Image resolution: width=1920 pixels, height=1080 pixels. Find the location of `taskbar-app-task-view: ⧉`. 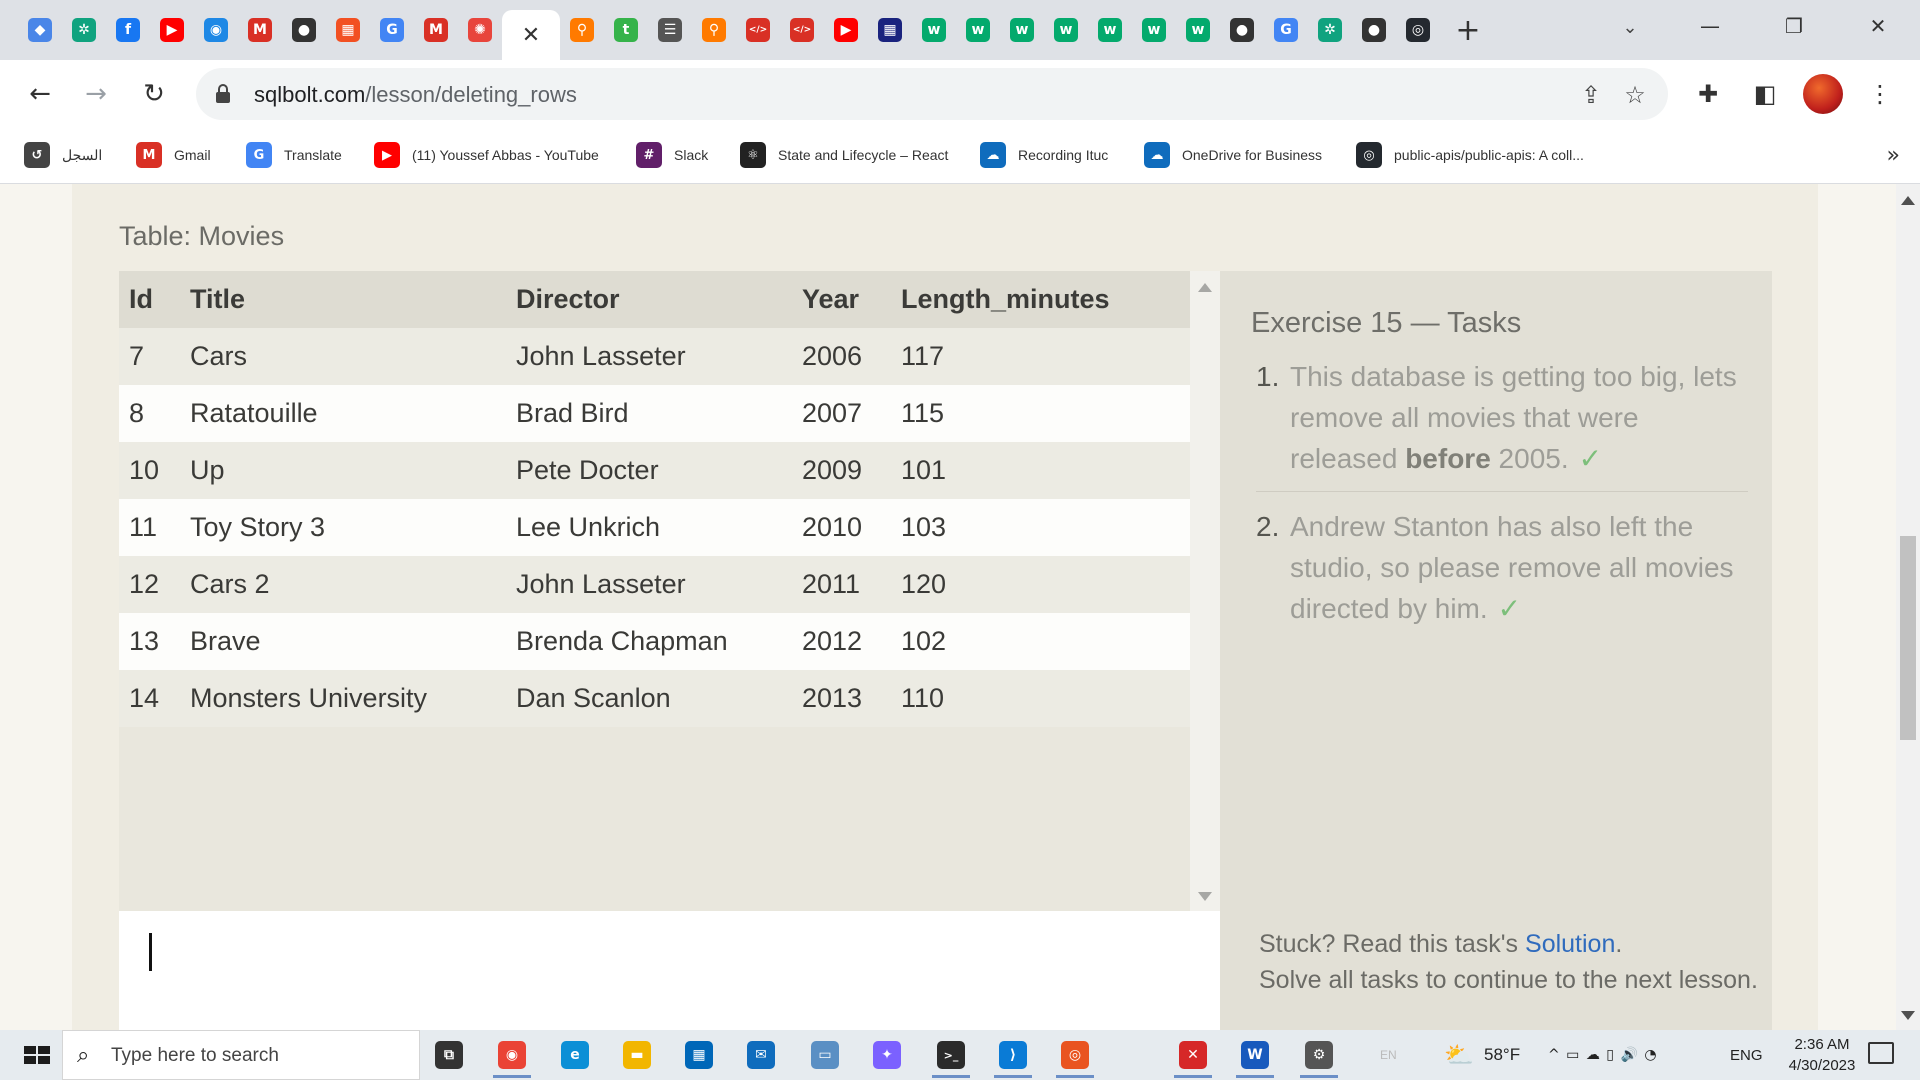

taskbar-app-task-view: ⧉ is located at coordinates (449, 1055).